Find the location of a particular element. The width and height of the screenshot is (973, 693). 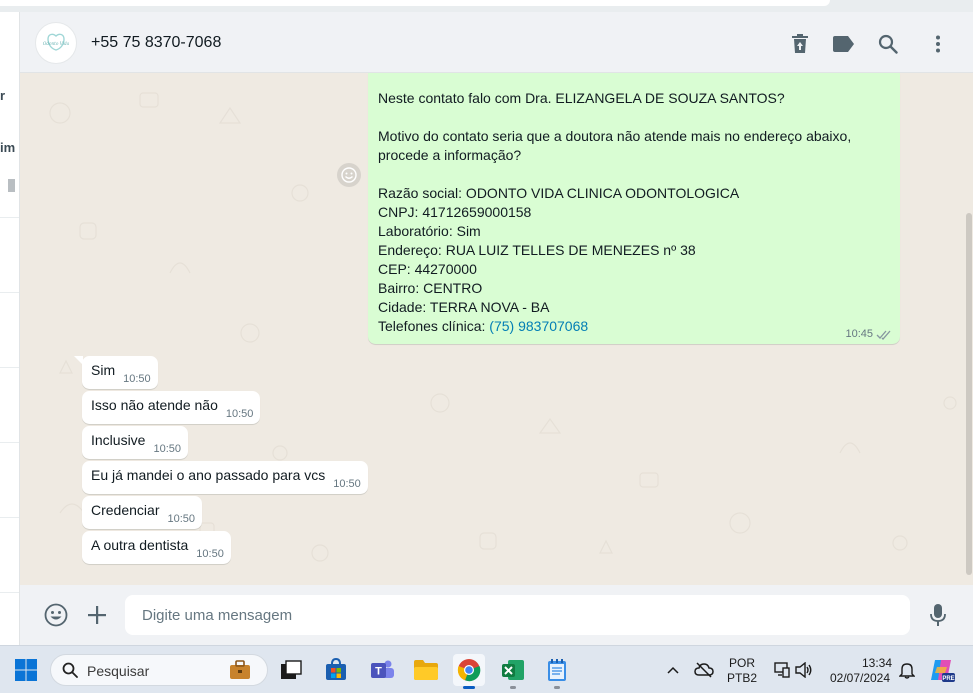

briefcase-icon is located at coordinates (240, 669).